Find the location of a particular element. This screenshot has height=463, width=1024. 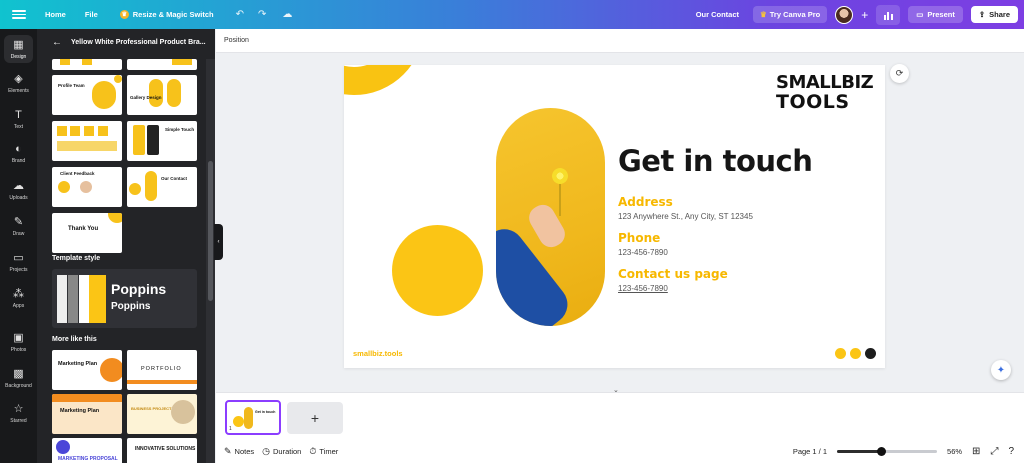

design-title: Our Contact is located at coordinates (717, 14).